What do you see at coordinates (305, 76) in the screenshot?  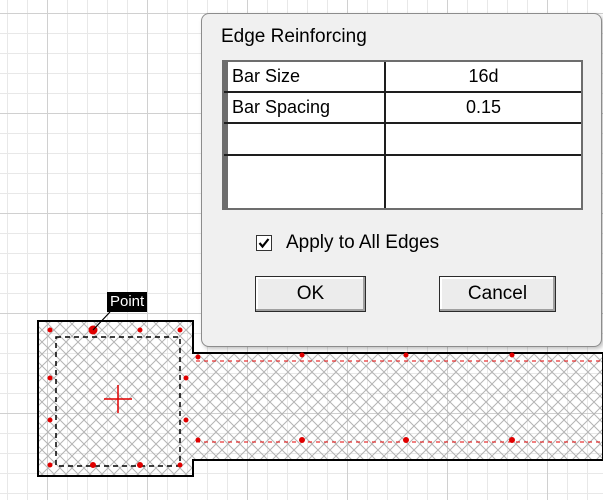 I see `property-name: Bar Size` at bounding box center [305, 76].